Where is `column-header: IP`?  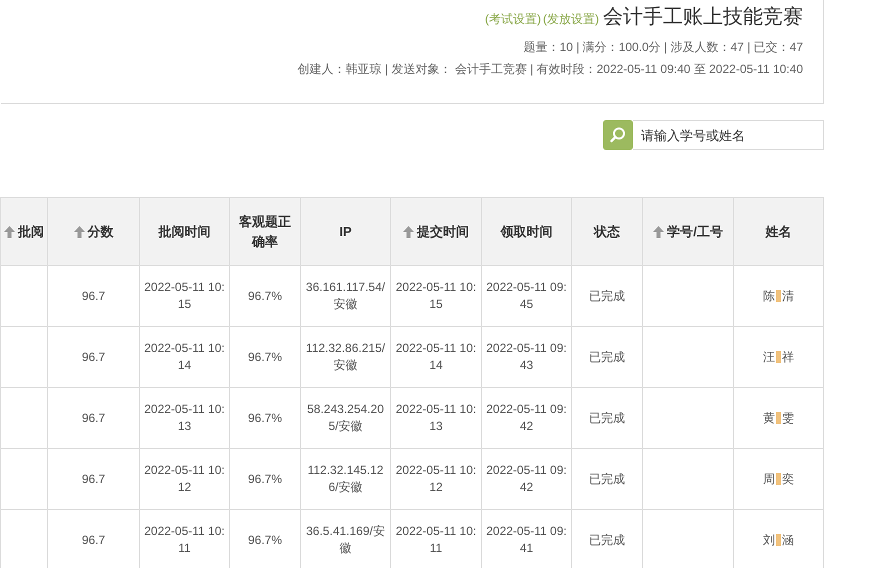 column-header: IP is located at coordinates (345, 232).